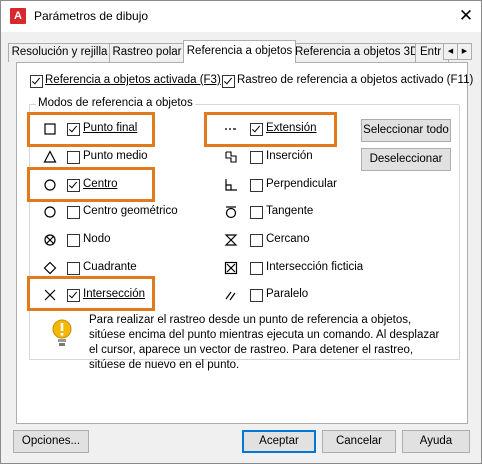 The width and height of the screenshot is (482, 464). I want to click on highlight-endpoint, so click(91, 129).